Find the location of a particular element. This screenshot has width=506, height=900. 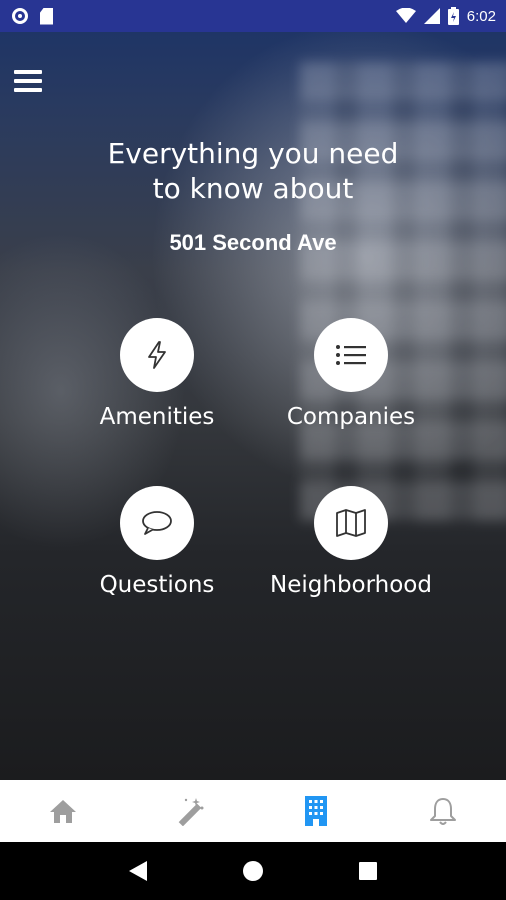

signal-icon is located at coordinates (431, 16).